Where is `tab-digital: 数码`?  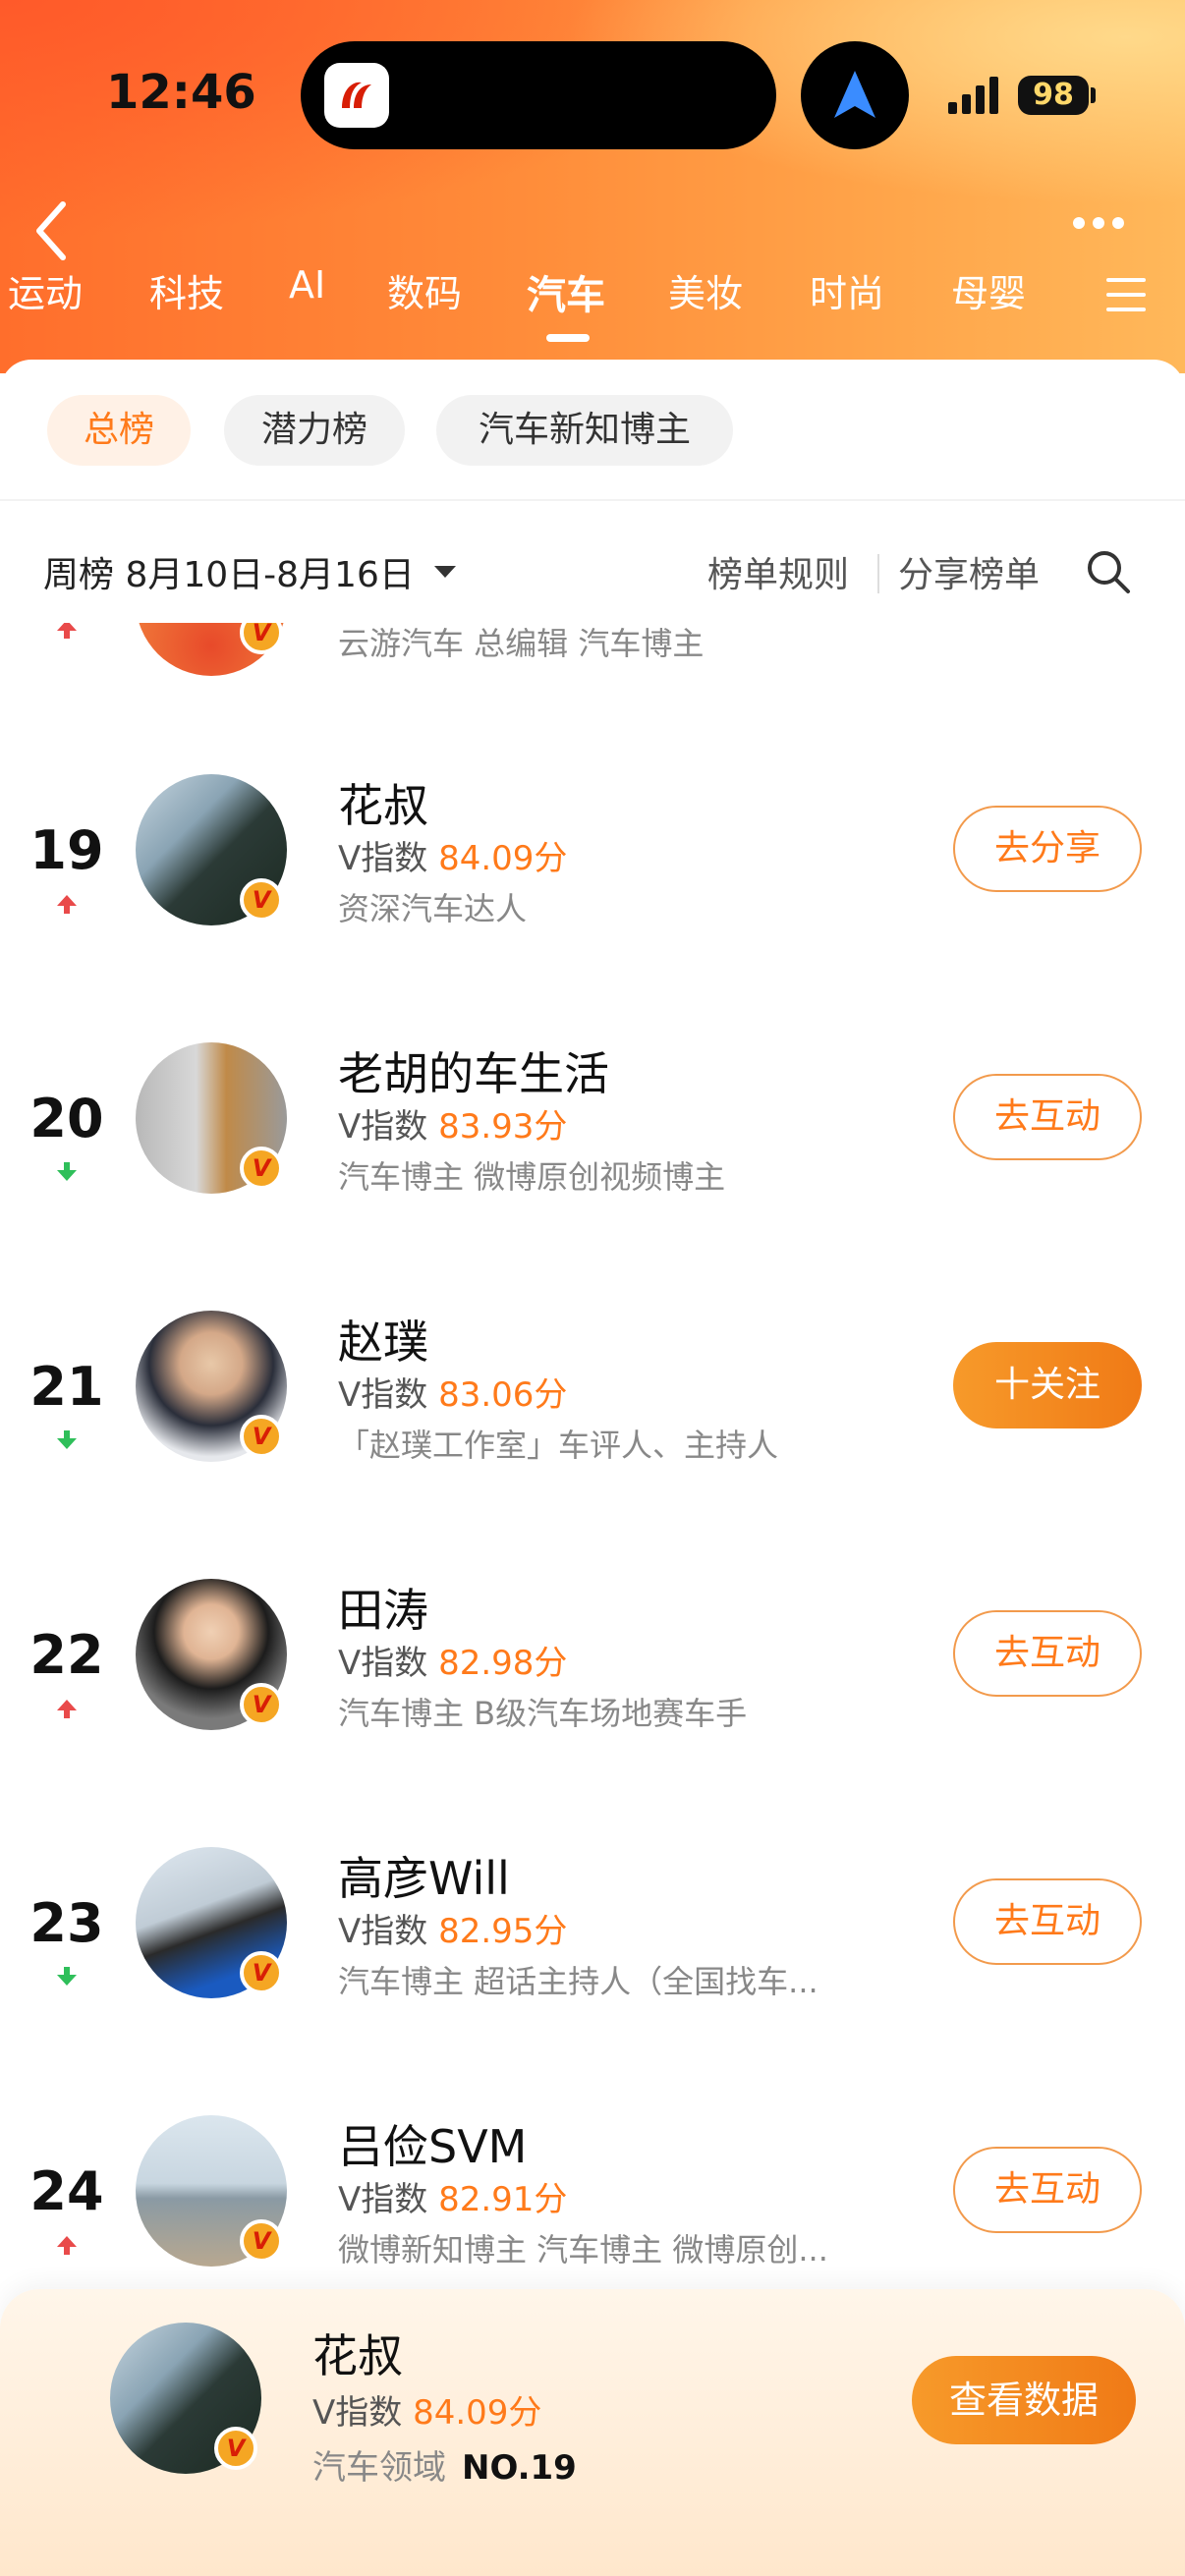 tab-digital: 数码 is located at coordinates (425, 290).